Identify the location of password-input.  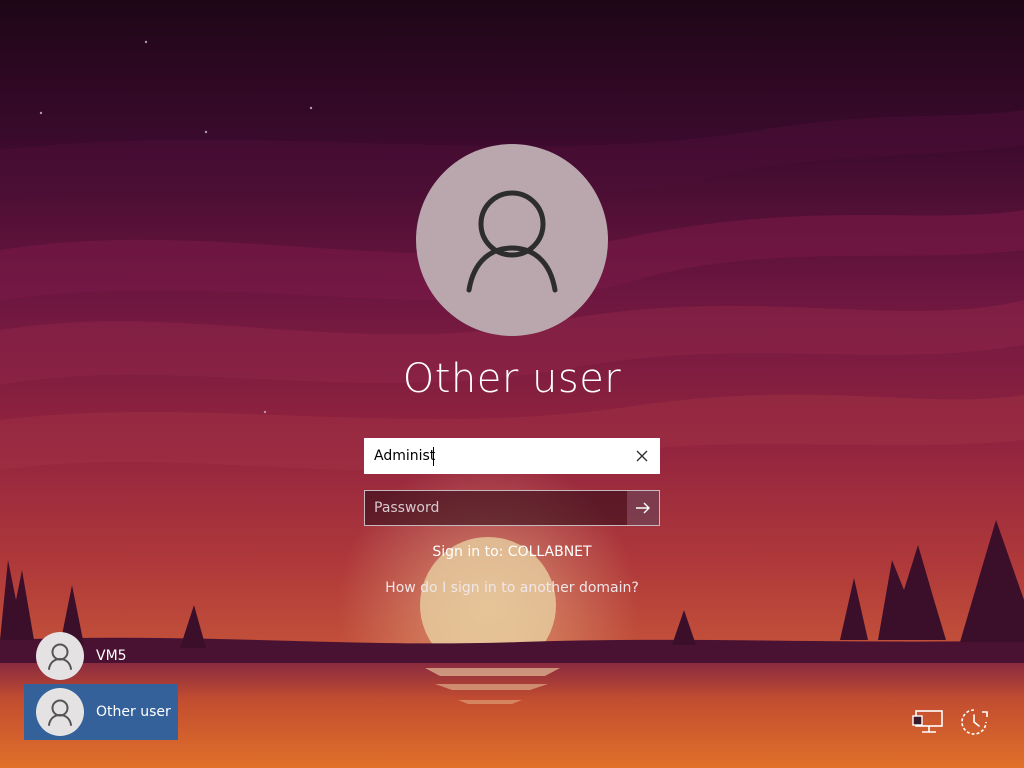
(496, 508).